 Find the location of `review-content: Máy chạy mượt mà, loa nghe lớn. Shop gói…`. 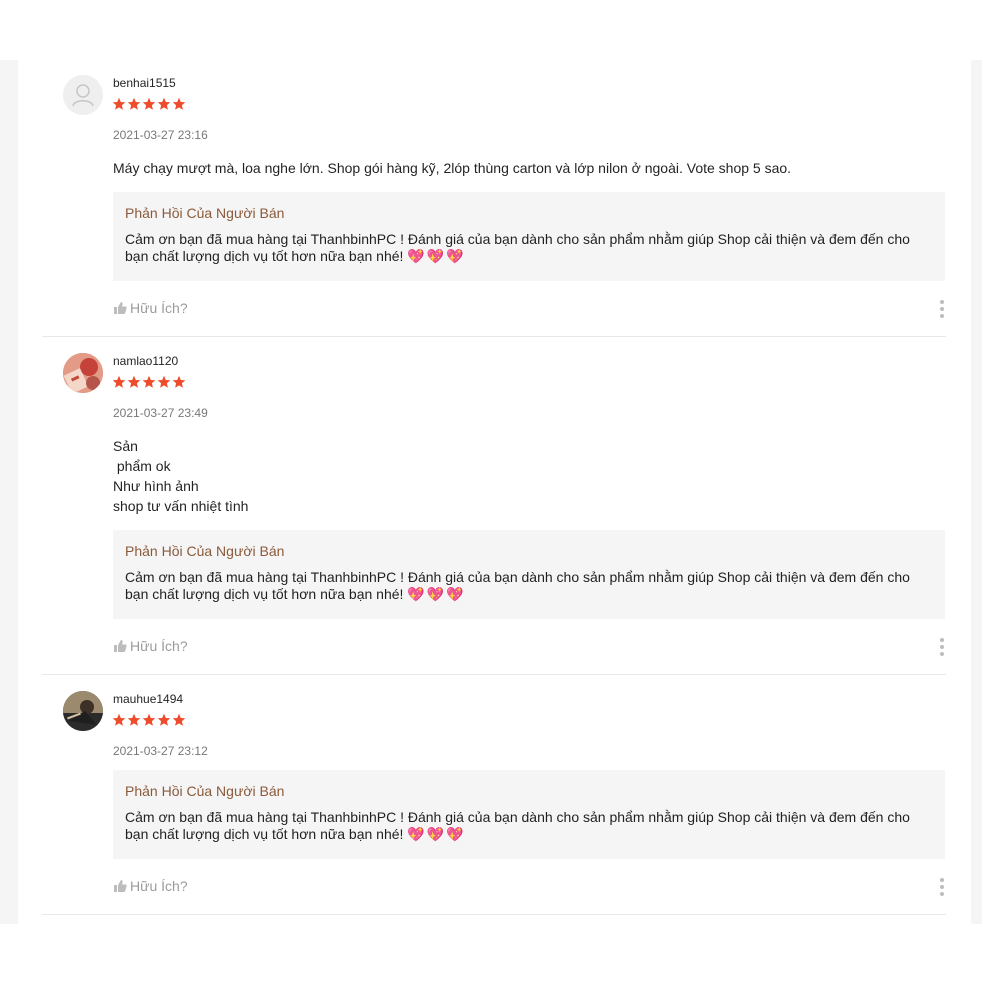

review-content: Máy chạy mượt mà, loa nghe lớn. Shop gói… is located at coordinates (452, 168).